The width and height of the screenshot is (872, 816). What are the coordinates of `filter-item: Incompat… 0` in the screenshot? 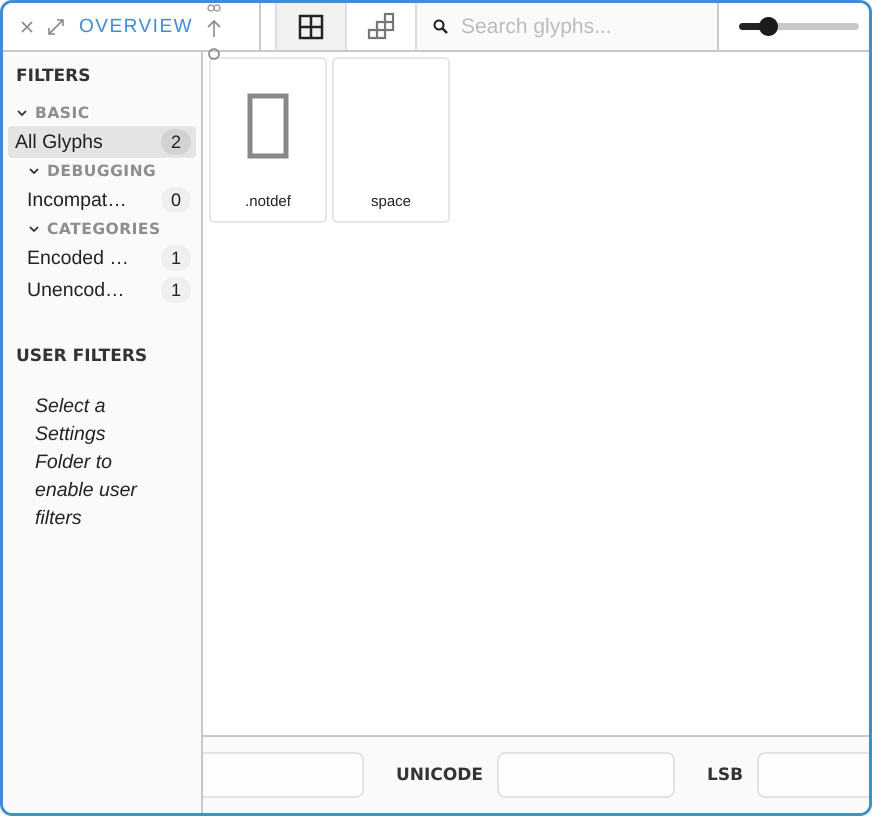 It's located at (108, 200).